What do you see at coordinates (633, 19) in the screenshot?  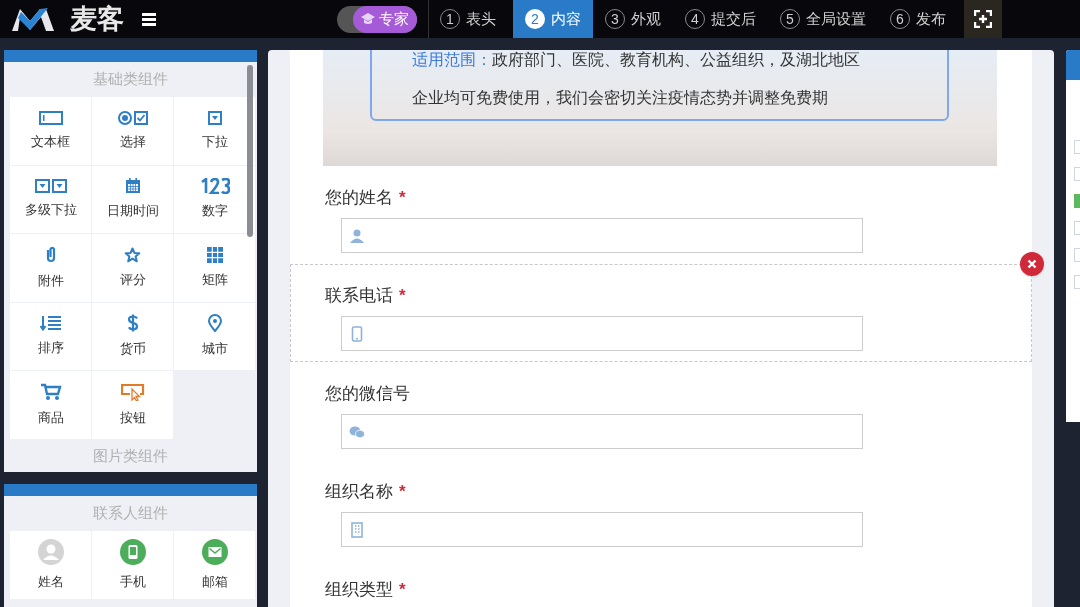 I see `step-tab: 3 外观` at bounding box center [633, 19].